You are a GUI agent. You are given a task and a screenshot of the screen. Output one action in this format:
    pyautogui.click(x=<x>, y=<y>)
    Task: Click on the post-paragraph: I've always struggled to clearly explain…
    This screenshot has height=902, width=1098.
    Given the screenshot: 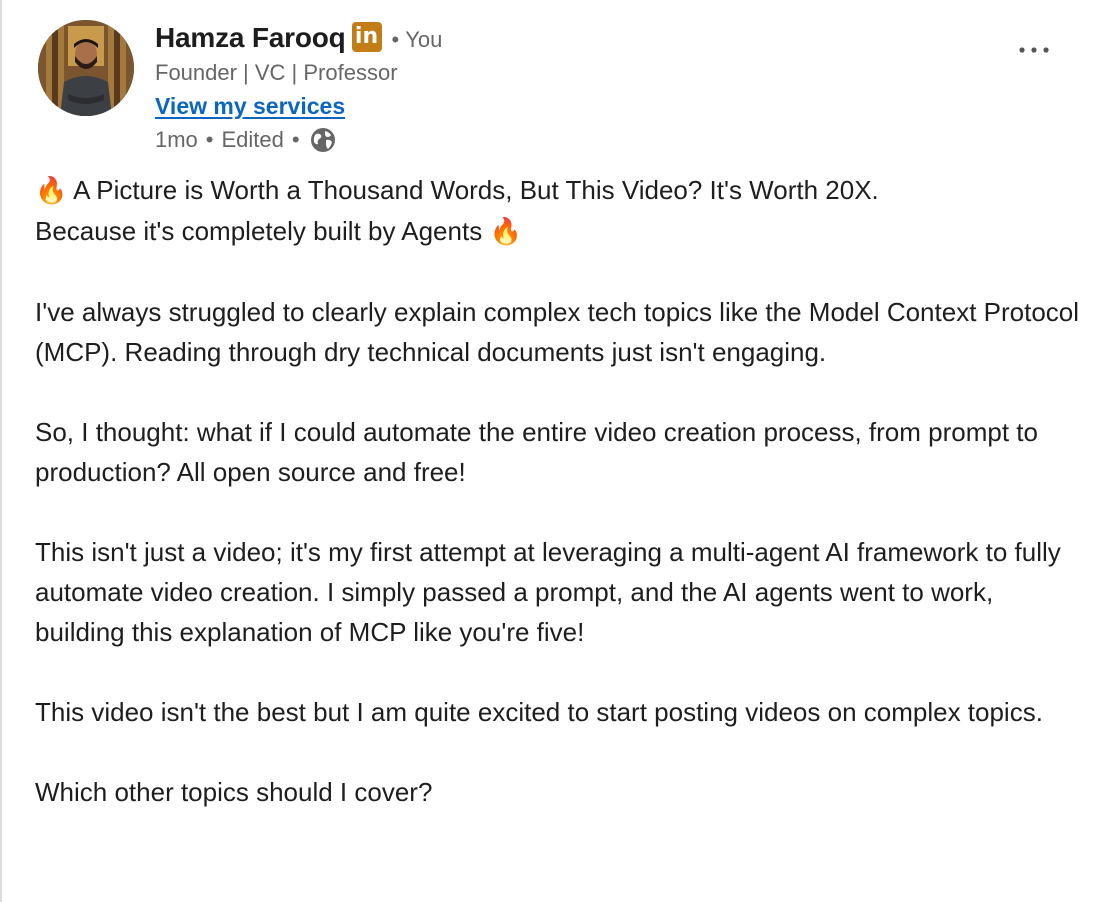 What is the action you would take?
    pyautogui.click(x=561, y=332)
    